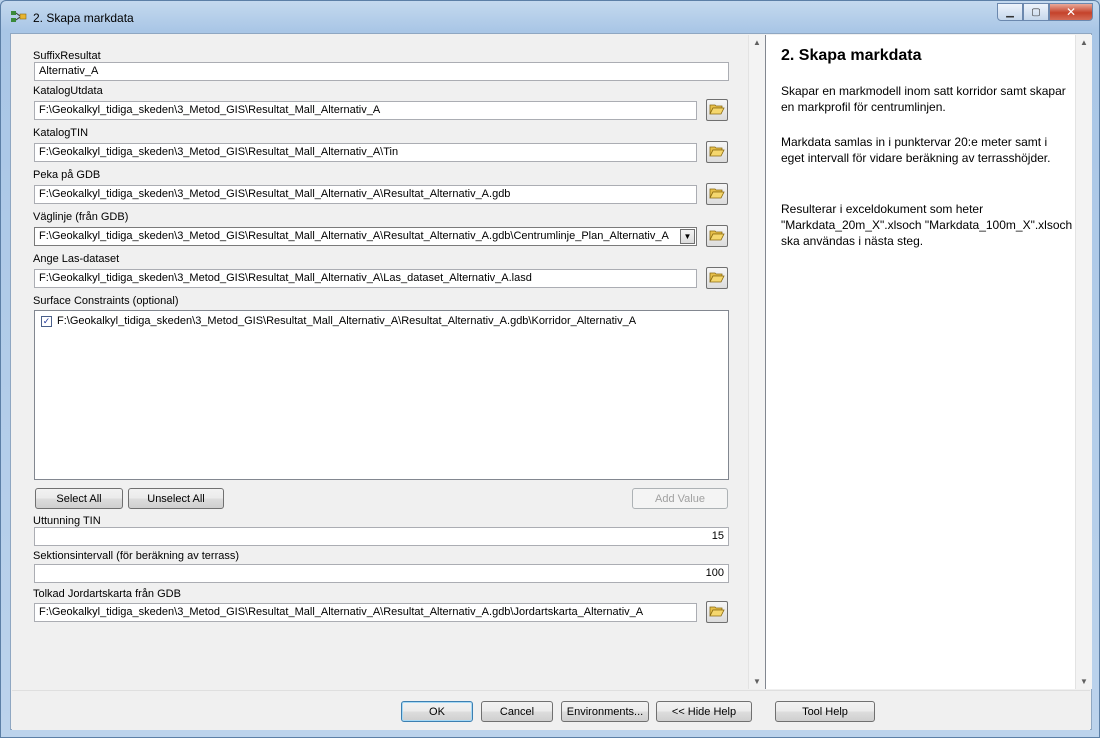 This screenshot has width=1100, height=738. What do you see at coordinates (67, 56) in the screenshot?
I see `suffix-label: SuffixResultat` at bounding box center [67, 56].